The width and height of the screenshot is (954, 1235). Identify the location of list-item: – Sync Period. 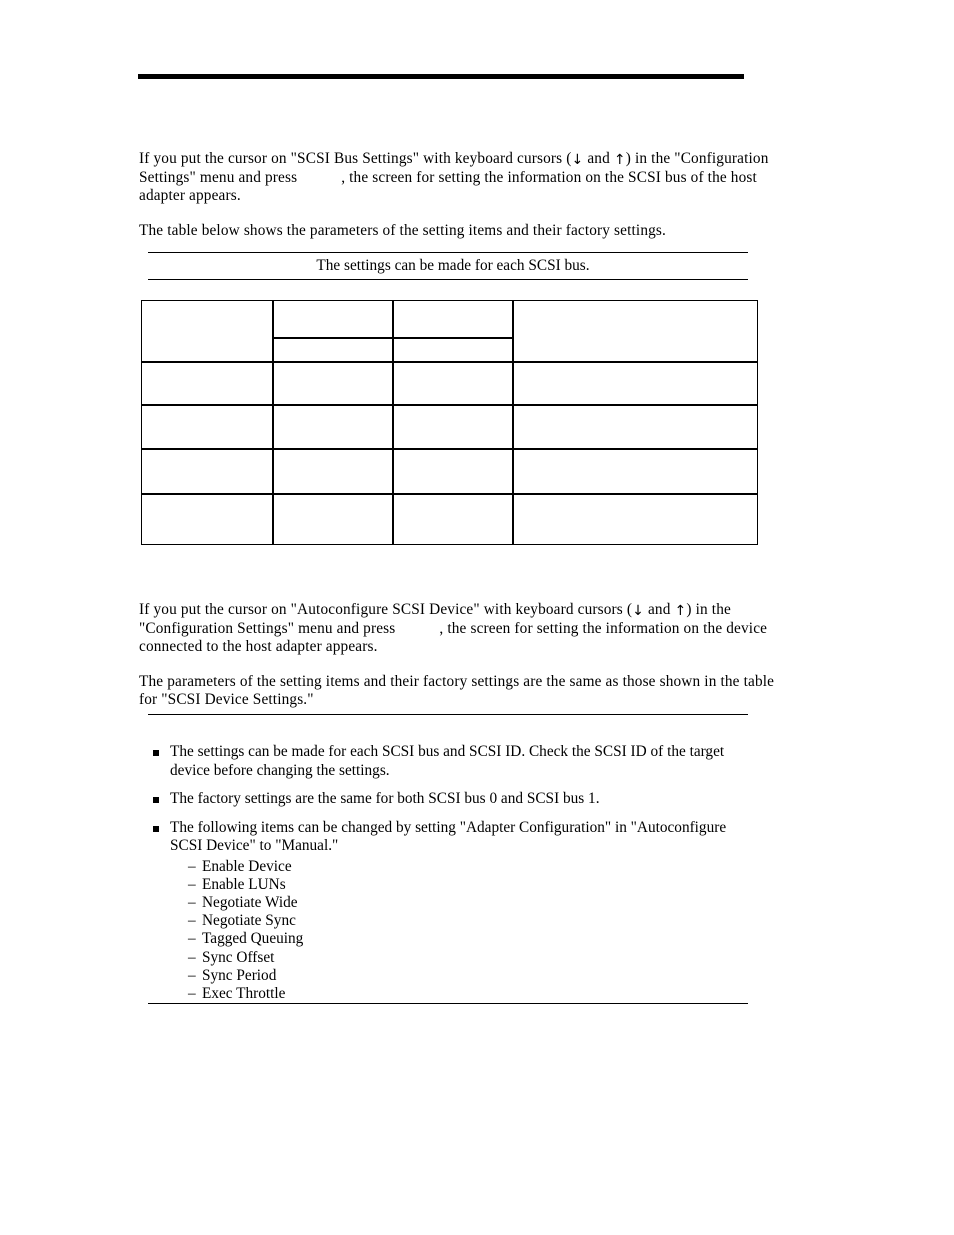
(468, 976).